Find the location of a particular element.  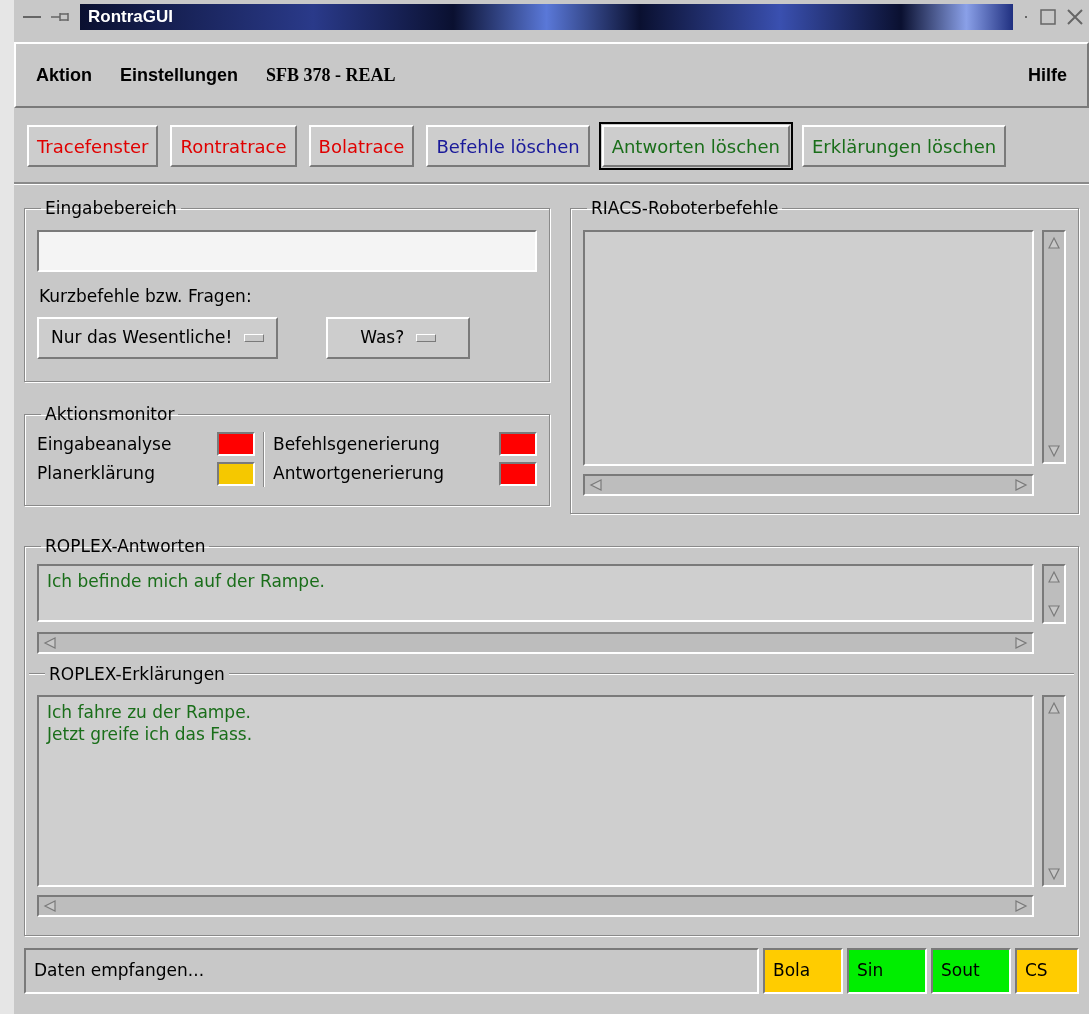

answer-text-area: Ich befinde mich auf der Rampe. is located at coordinates (535, 592).